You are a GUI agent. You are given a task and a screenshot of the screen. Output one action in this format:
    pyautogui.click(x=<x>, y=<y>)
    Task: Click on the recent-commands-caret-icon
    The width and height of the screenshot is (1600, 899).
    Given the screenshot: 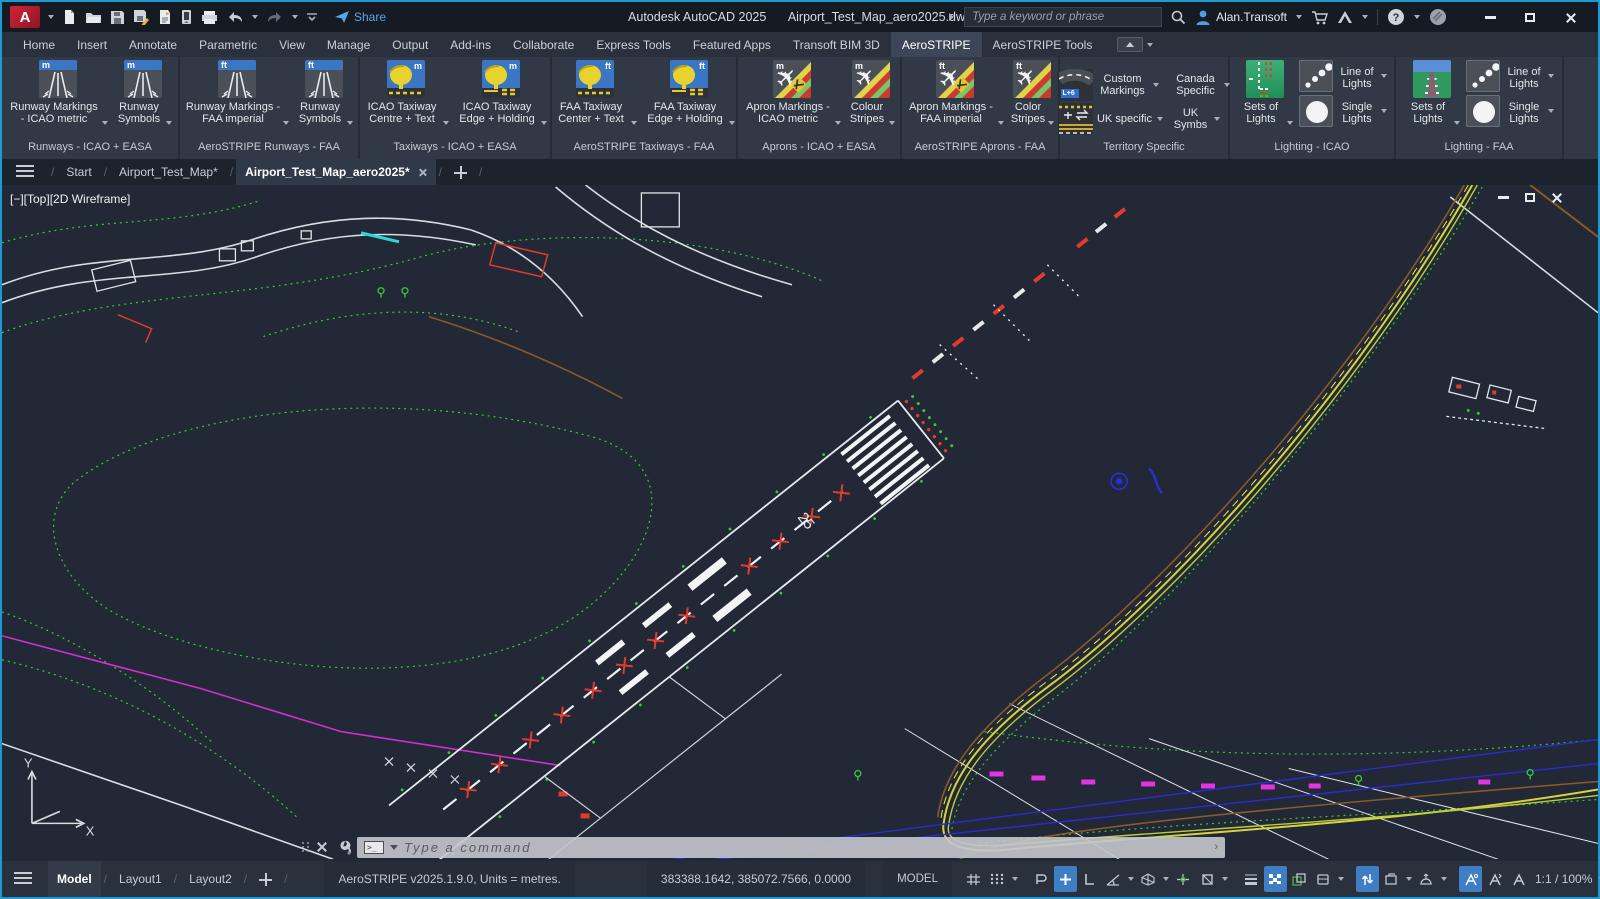 What is the action you would take?
    pyautogui.click(x=394, y=847)
    